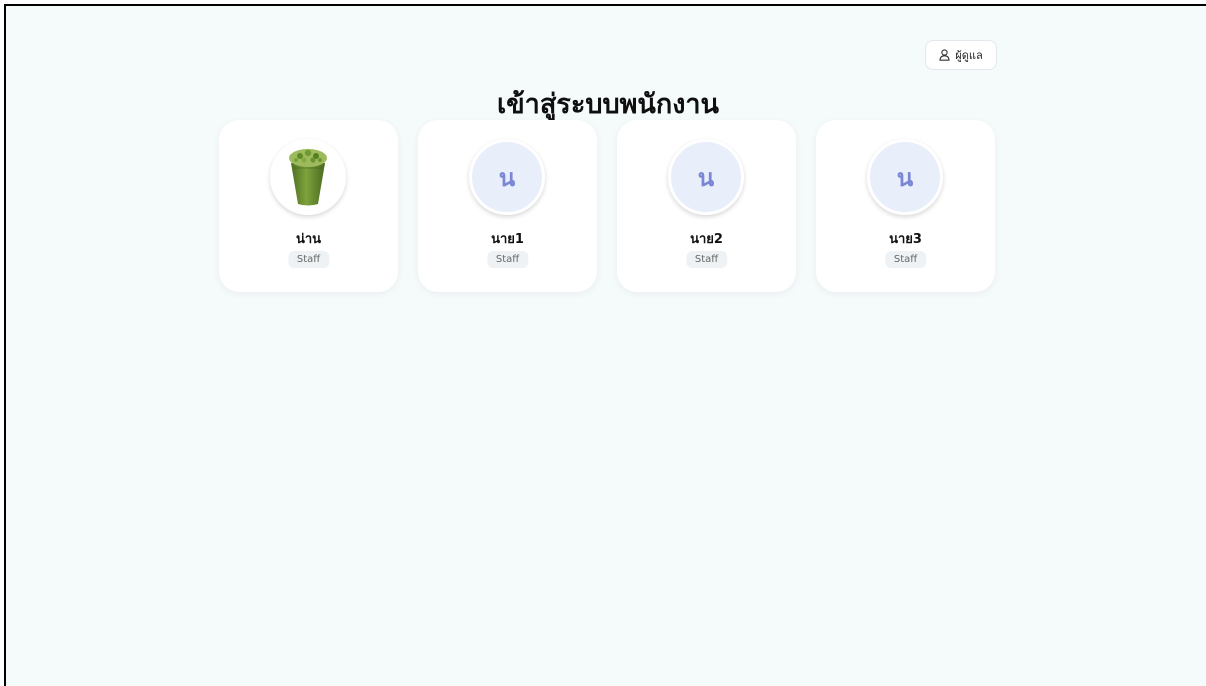 The width and height of the screenshot is (1206, 686). Describe the element at coordinates (308, 239) in the screenshot. I see `staff-name: น่าน` at that location.